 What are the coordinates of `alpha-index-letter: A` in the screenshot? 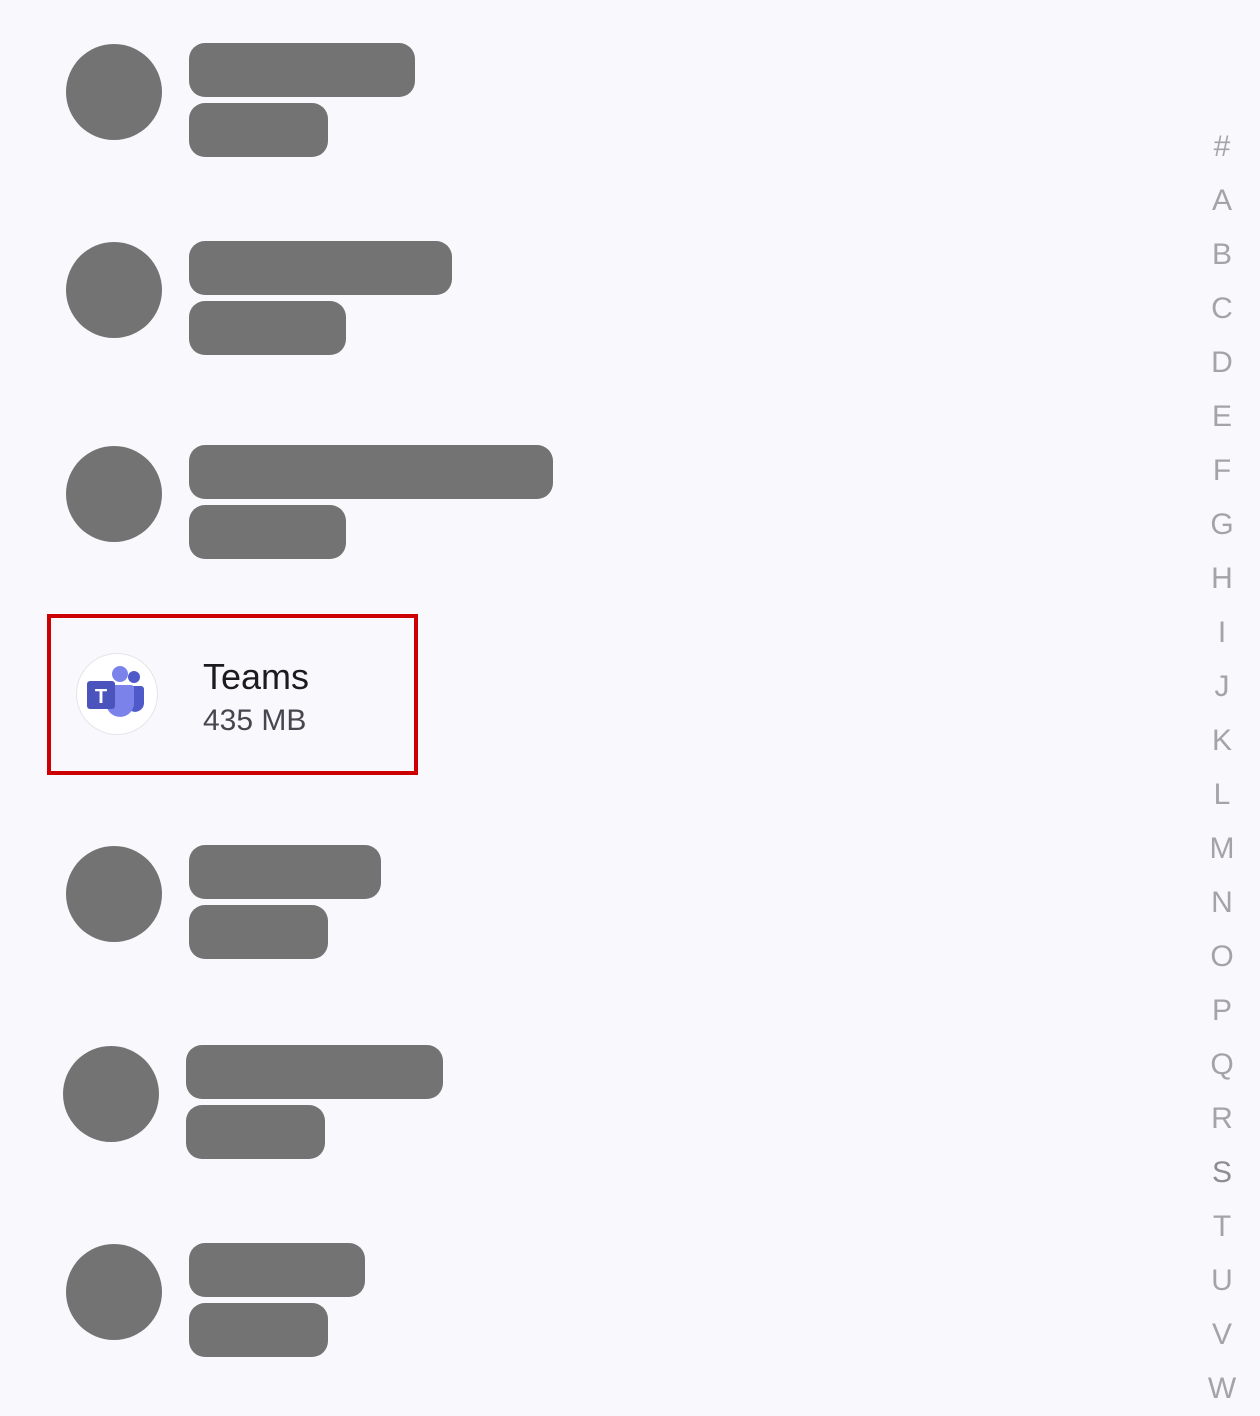 It's located at (1222, 201).